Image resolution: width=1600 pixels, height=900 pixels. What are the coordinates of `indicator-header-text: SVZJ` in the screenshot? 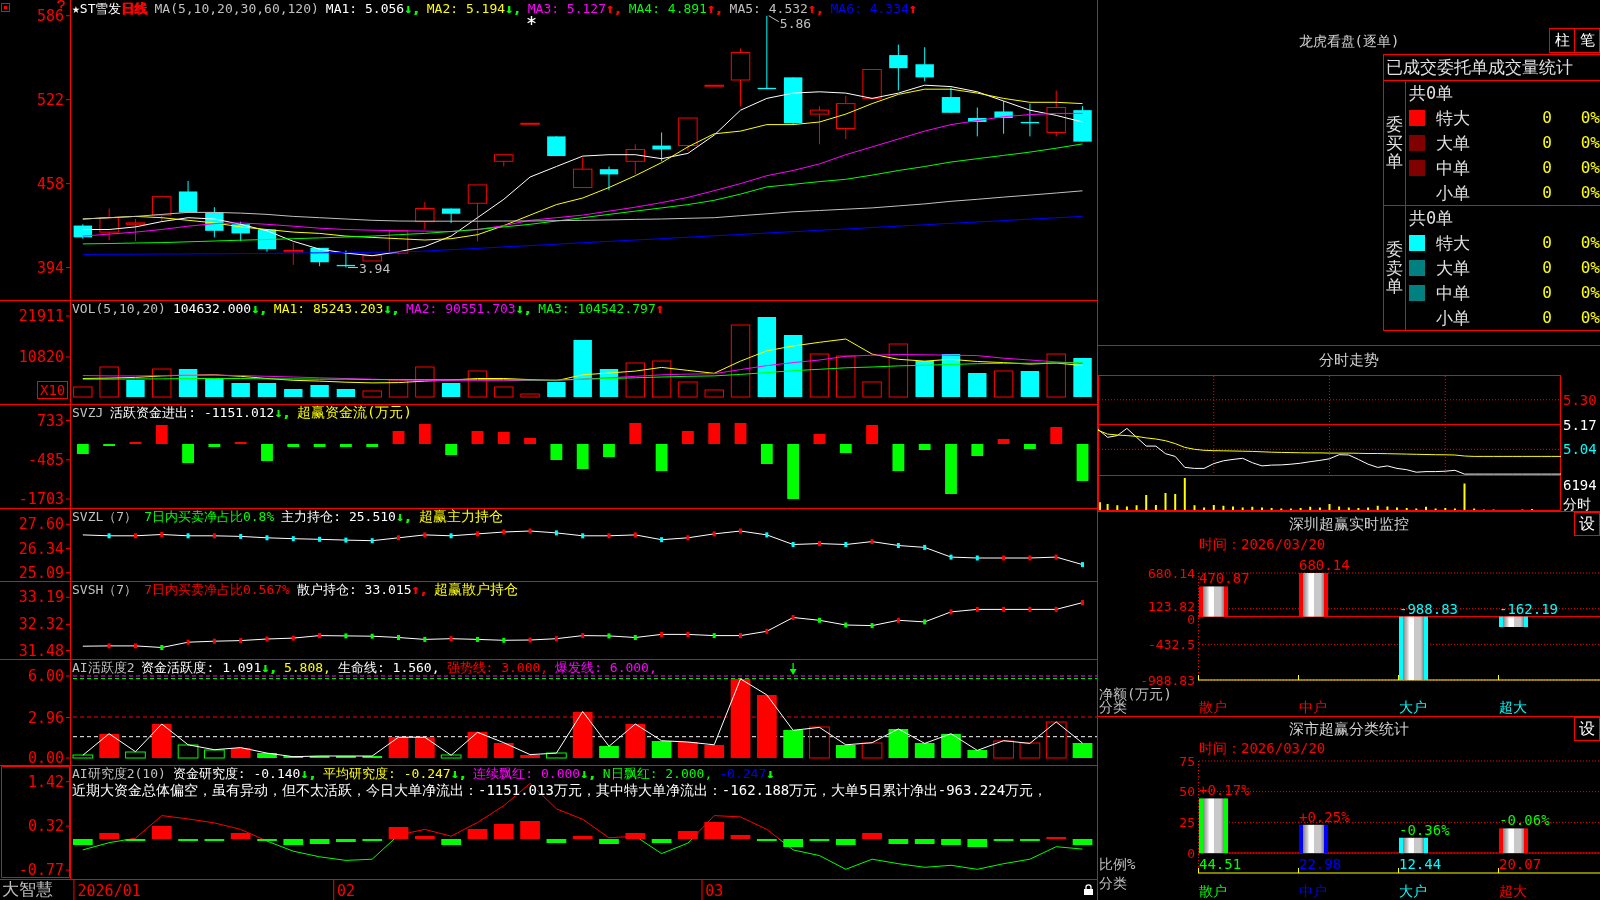 It's located at (88, 412).